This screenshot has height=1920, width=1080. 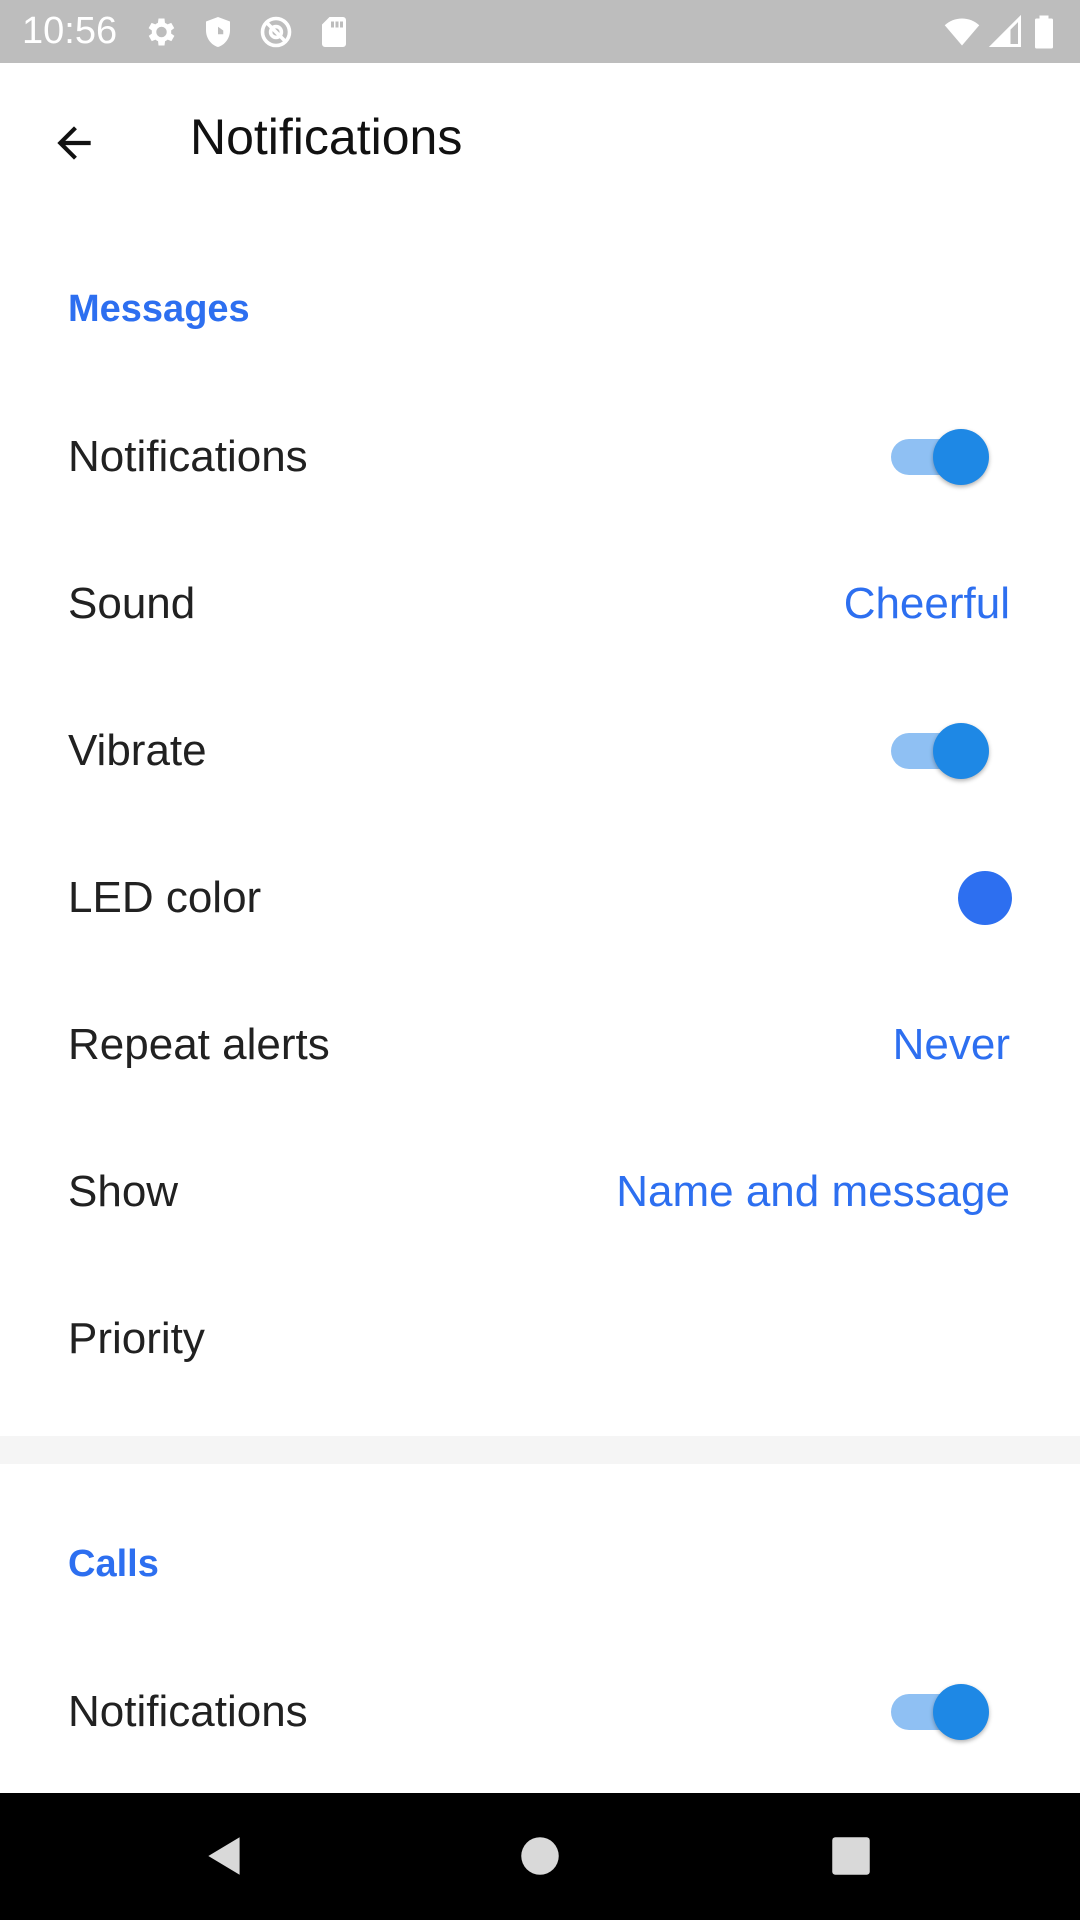 What do you see at coordinates (540, 1338) in the screenshot?
I see `messages-priority-row: Priority` at bounding box center [540, 1338].